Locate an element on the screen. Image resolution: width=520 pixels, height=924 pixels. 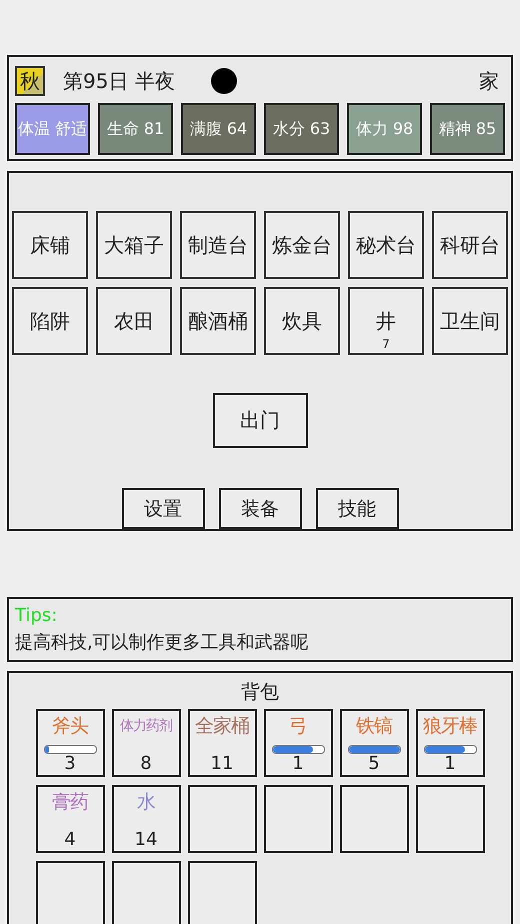
building-button: 秘术台 is located at coordinates (386, 245).